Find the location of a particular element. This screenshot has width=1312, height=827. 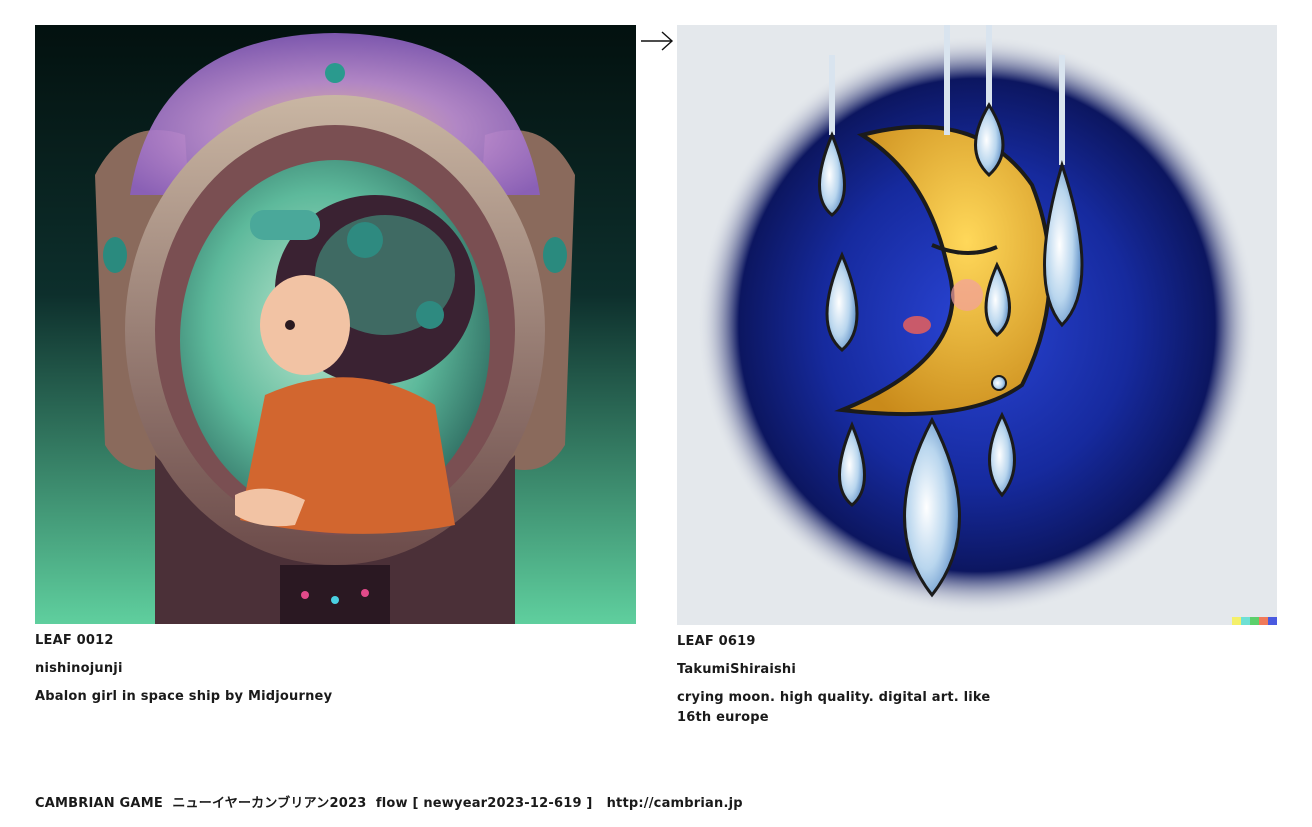

author-name: nishinojunji is located at coordinates (335, 669).